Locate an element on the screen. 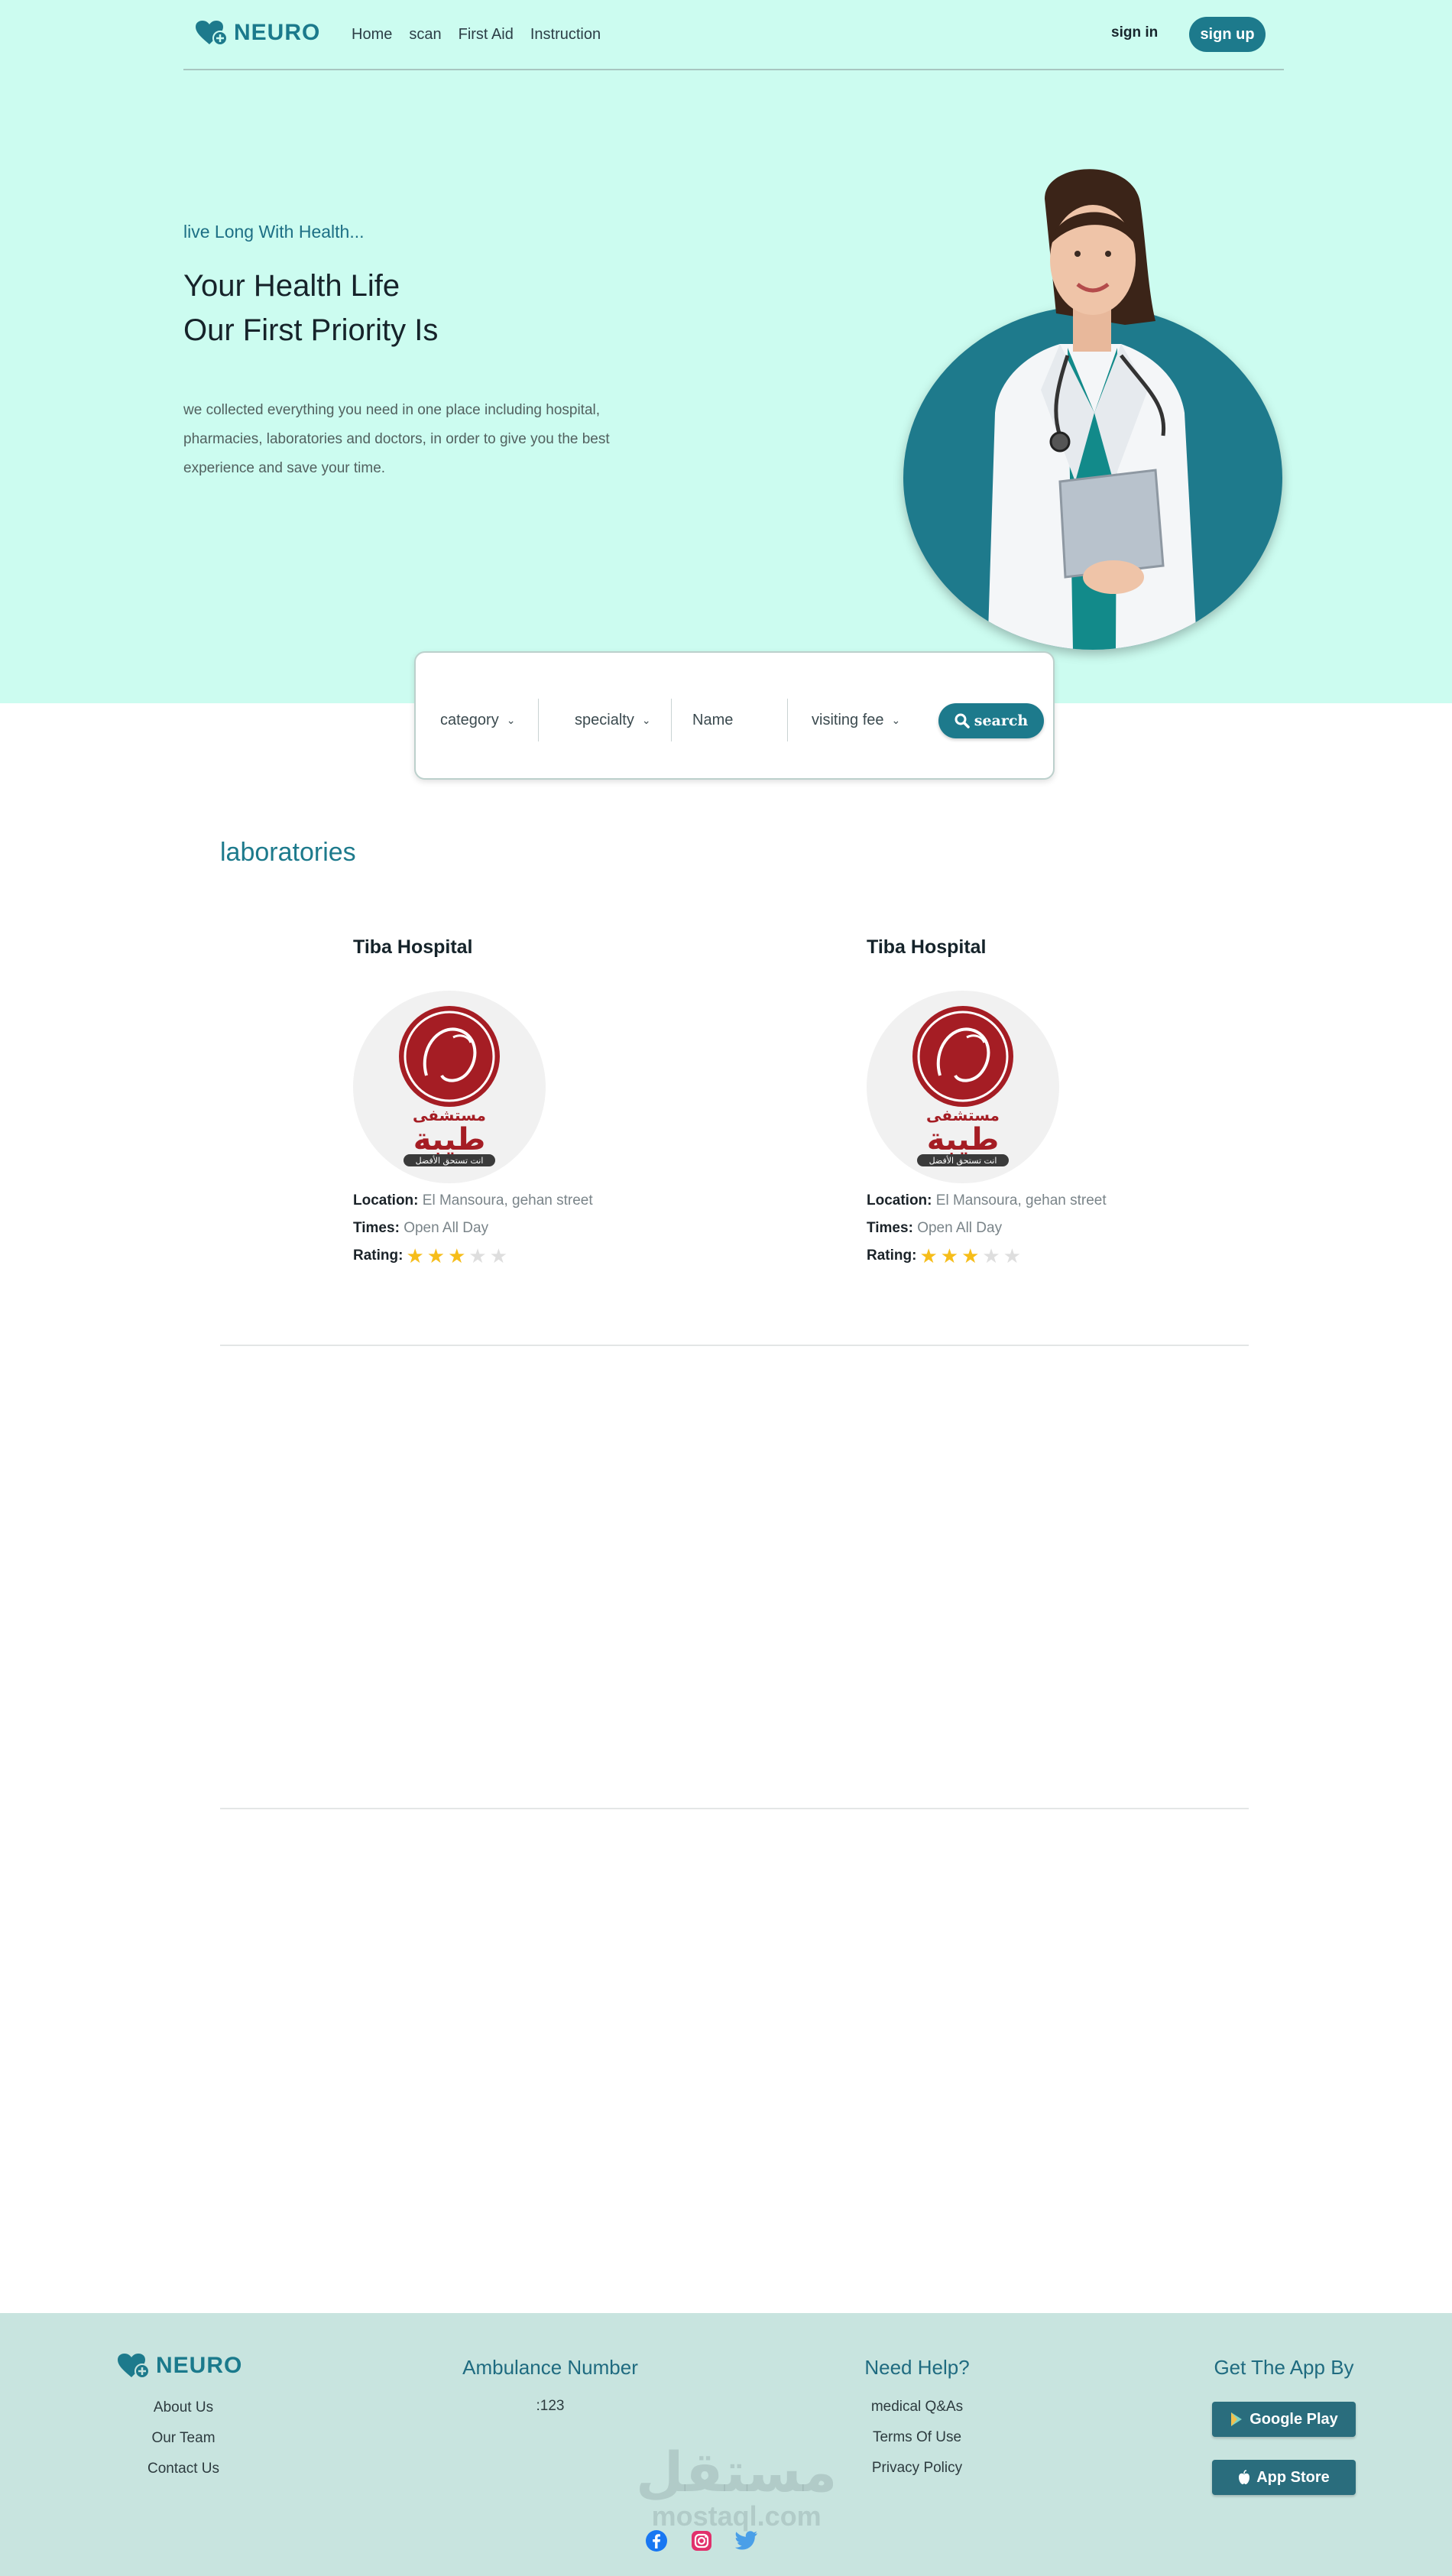  location-line: Location: El Mansoura, gehan street is located at coordinates (1027, 1201).